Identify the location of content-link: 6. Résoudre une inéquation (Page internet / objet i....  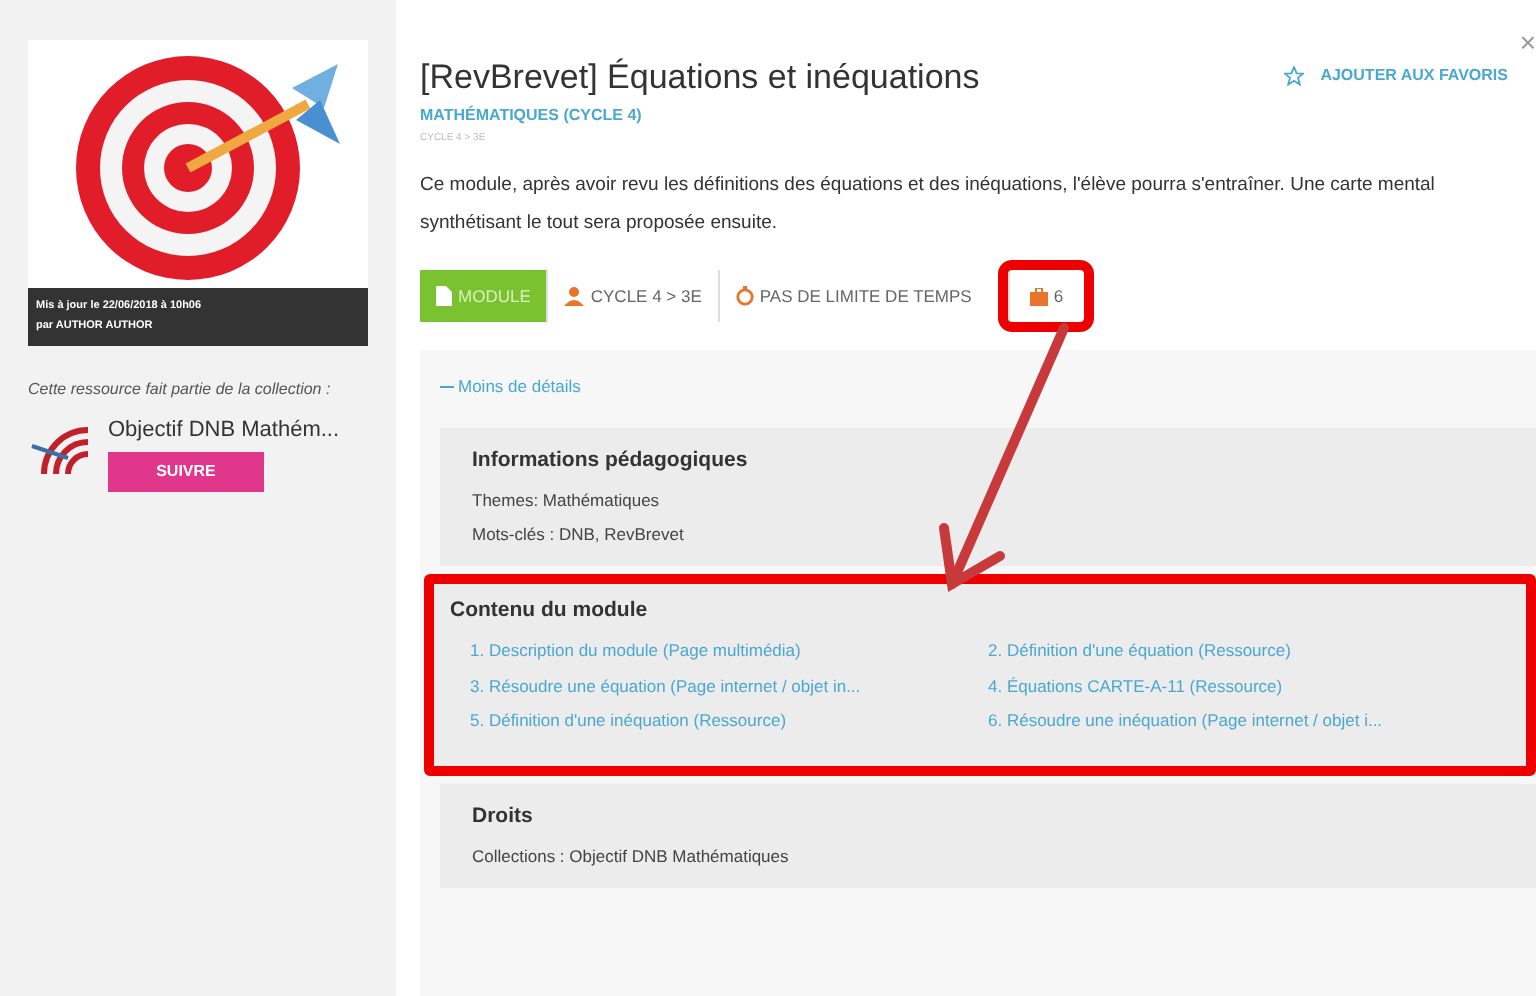
(1247, 721).